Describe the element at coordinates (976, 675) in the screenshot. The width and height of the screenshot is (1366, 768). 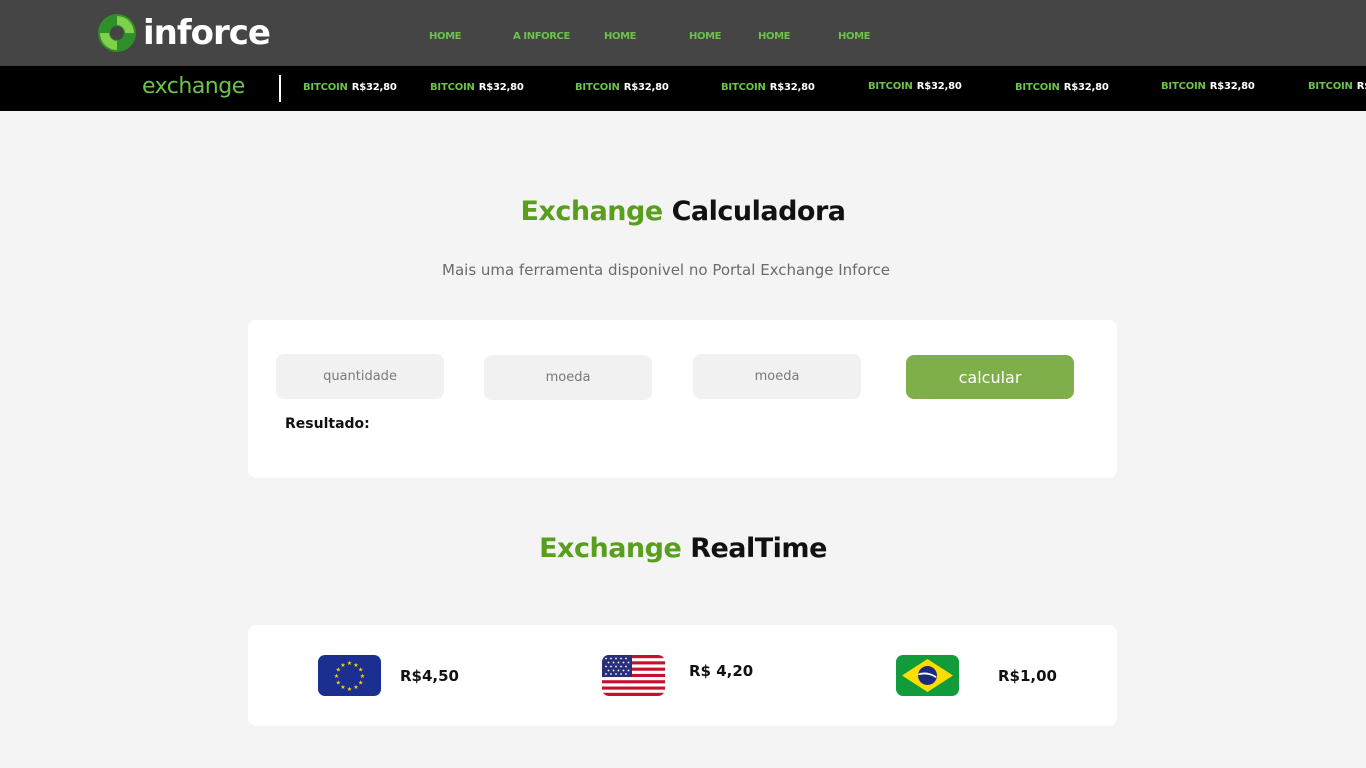
I see `rate-brl: R$1,00` at that location.